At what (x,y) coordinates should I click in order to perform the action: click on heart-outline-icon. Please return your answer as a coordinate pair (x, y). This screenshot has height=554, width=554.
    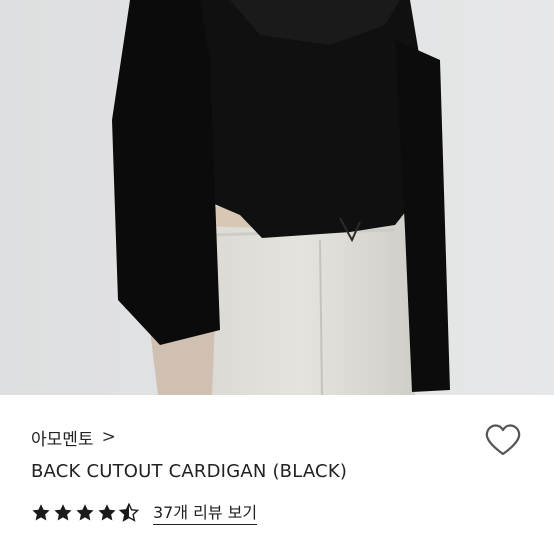
    Looking at the image, I should click on (503, 440).